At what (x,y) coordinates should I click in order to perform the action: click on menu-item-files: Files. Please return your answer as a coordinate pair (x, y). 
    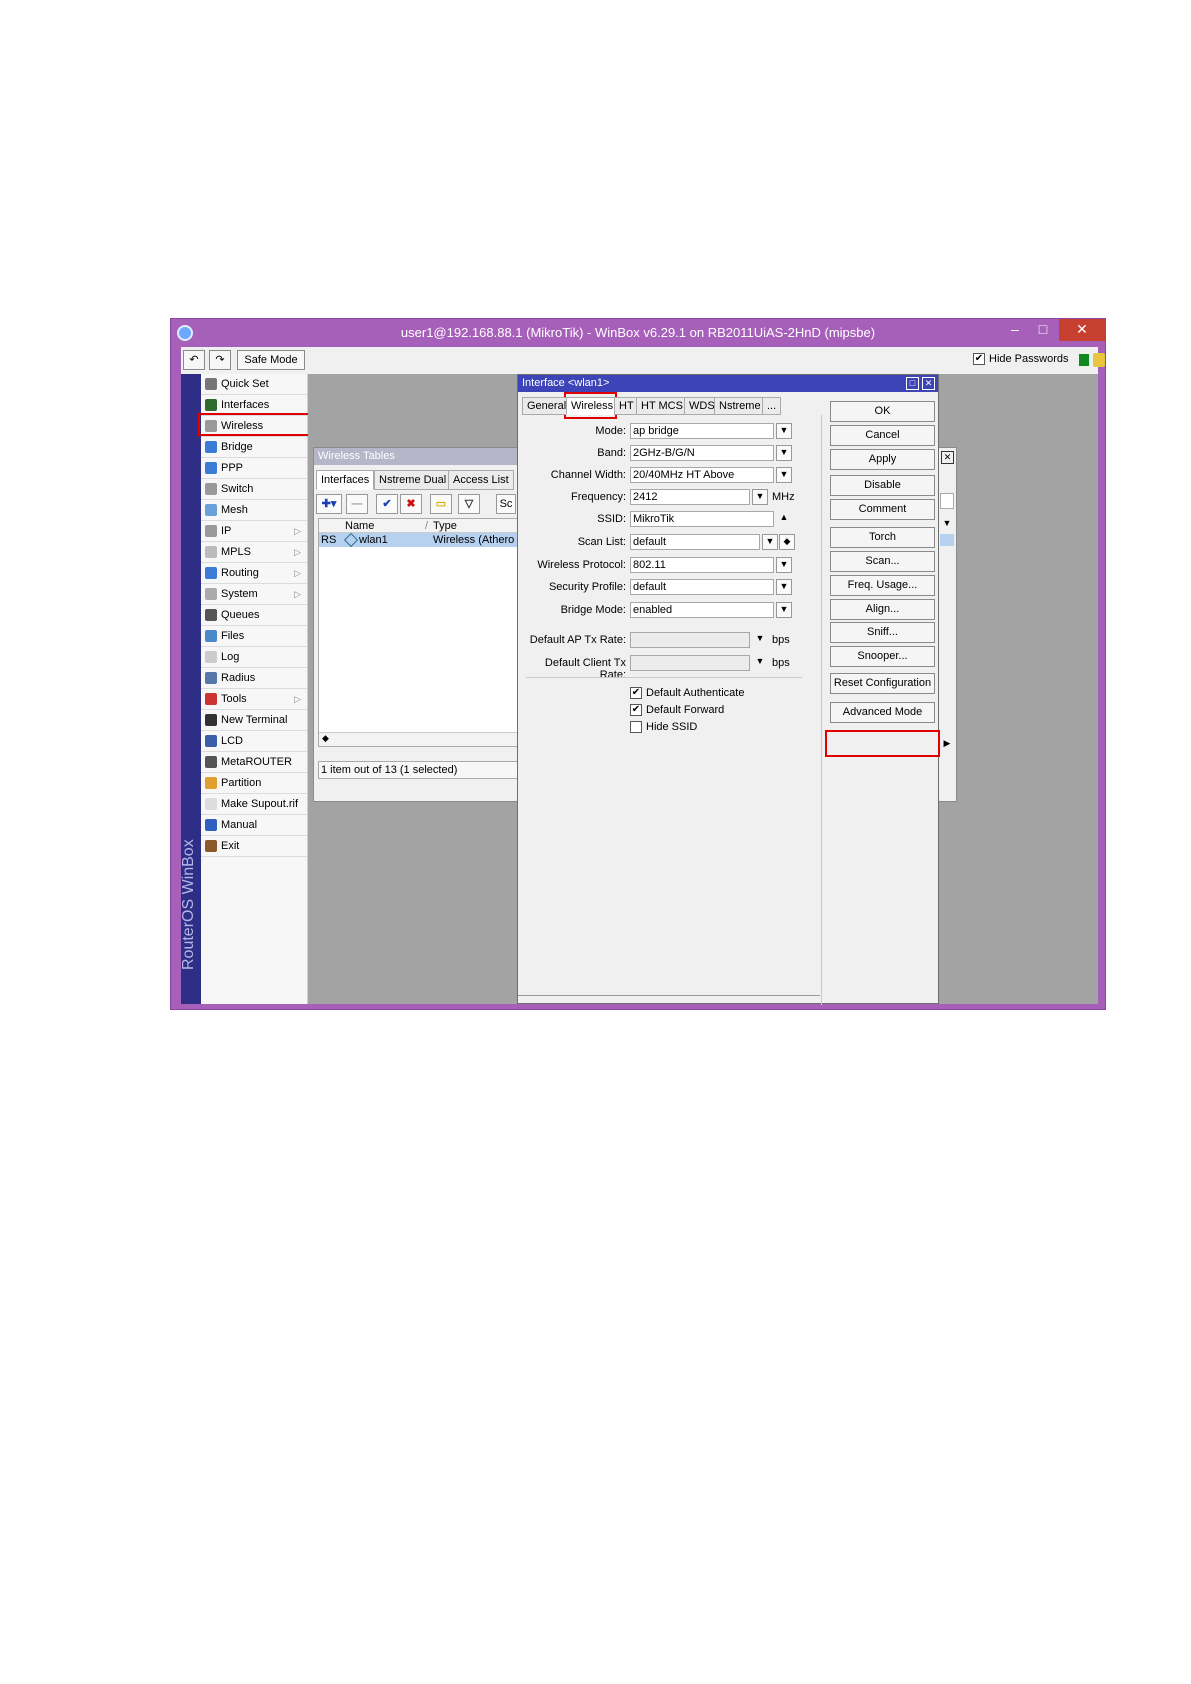
    Looking at the image, I should click on (254, 636).